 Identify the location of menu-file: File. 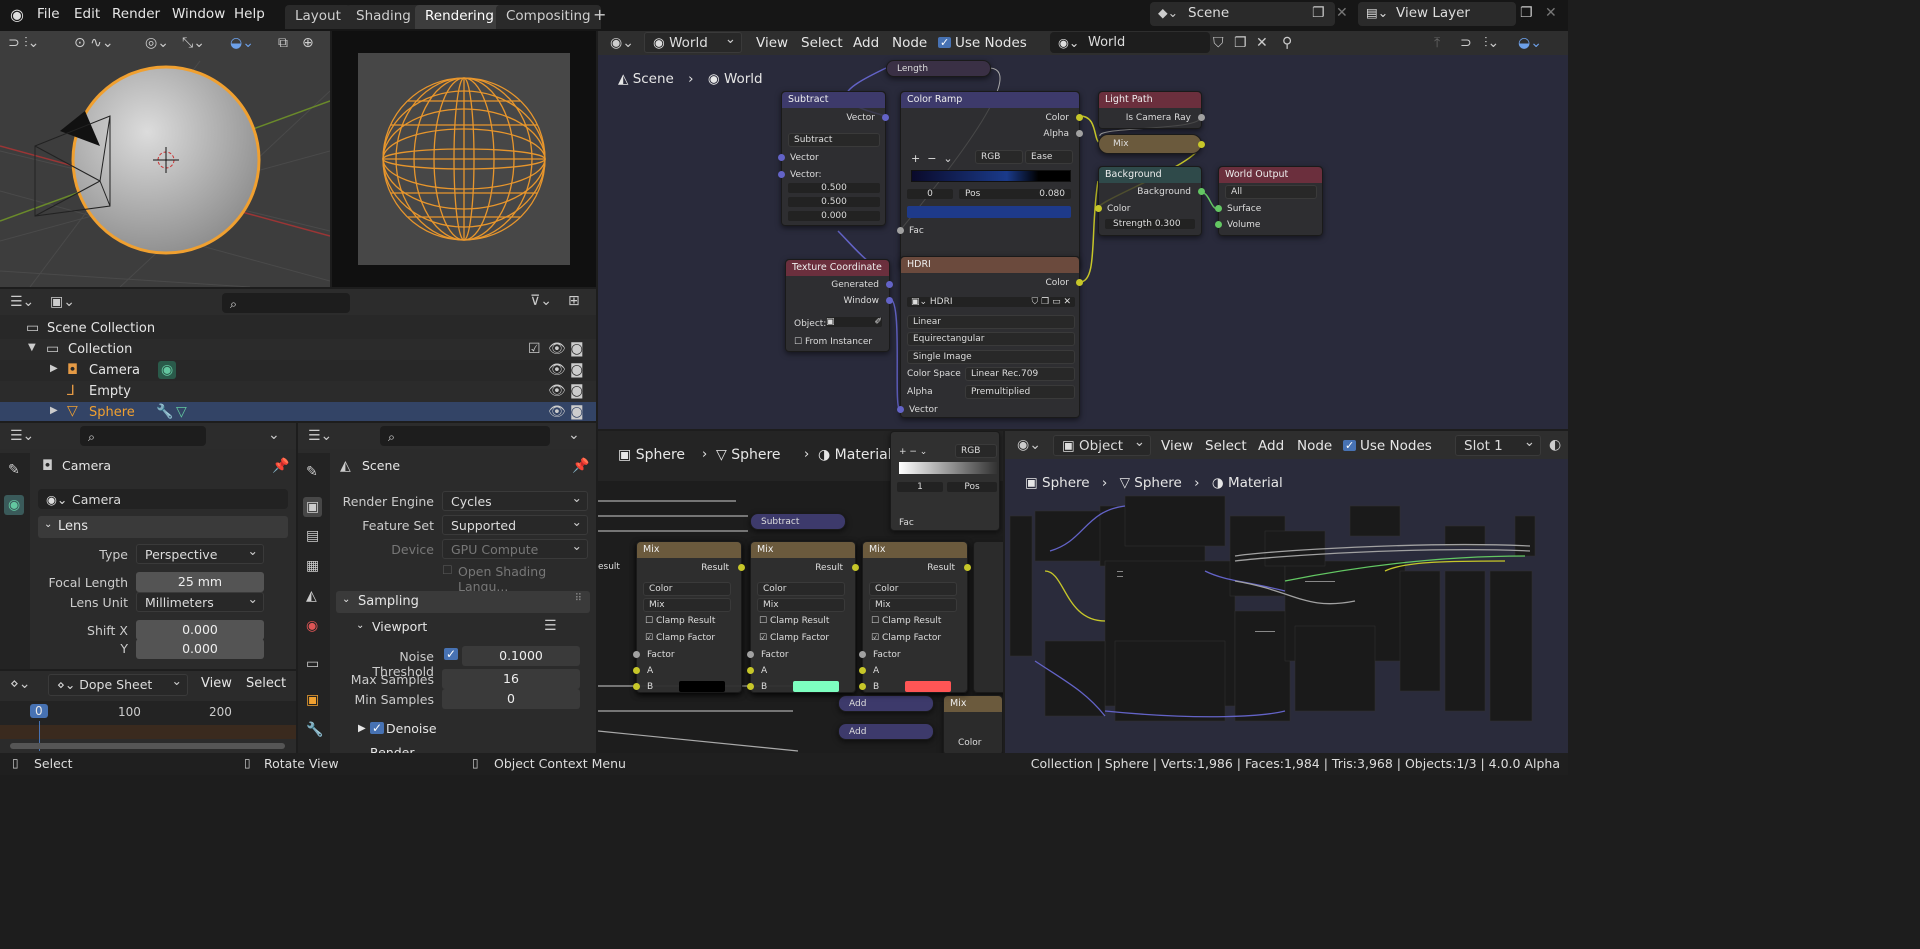
(48, 14).